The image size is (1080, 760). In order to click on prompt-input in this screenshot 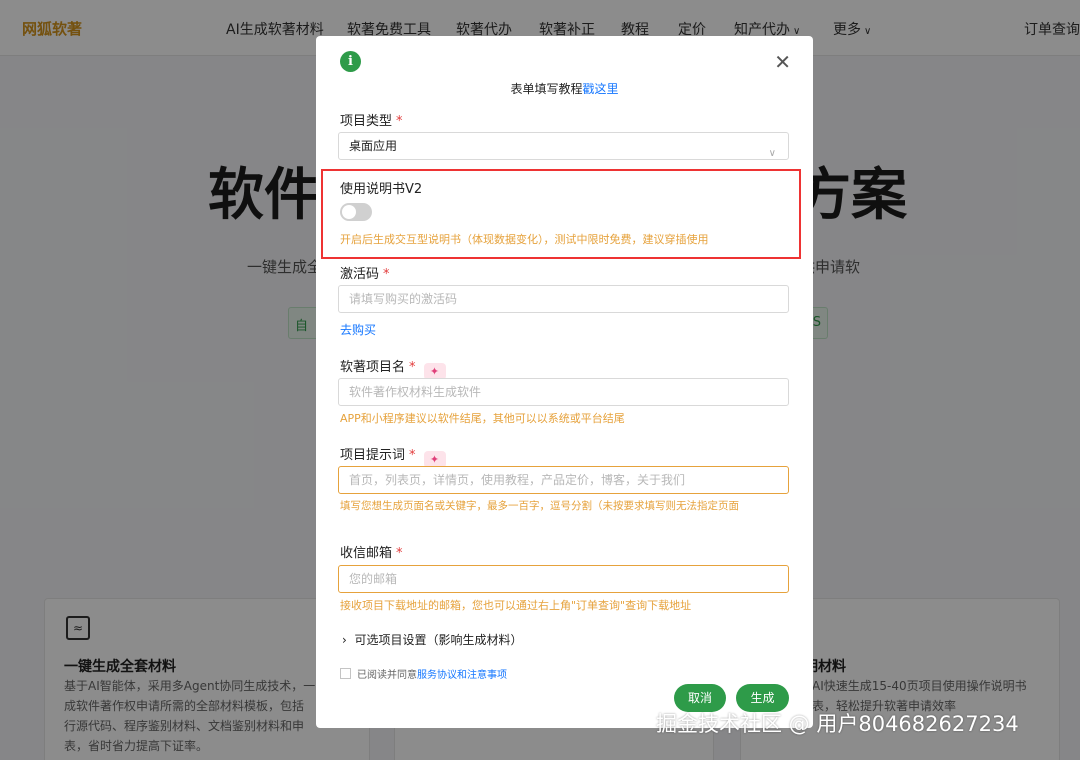, I will do `click(563, 480)`.